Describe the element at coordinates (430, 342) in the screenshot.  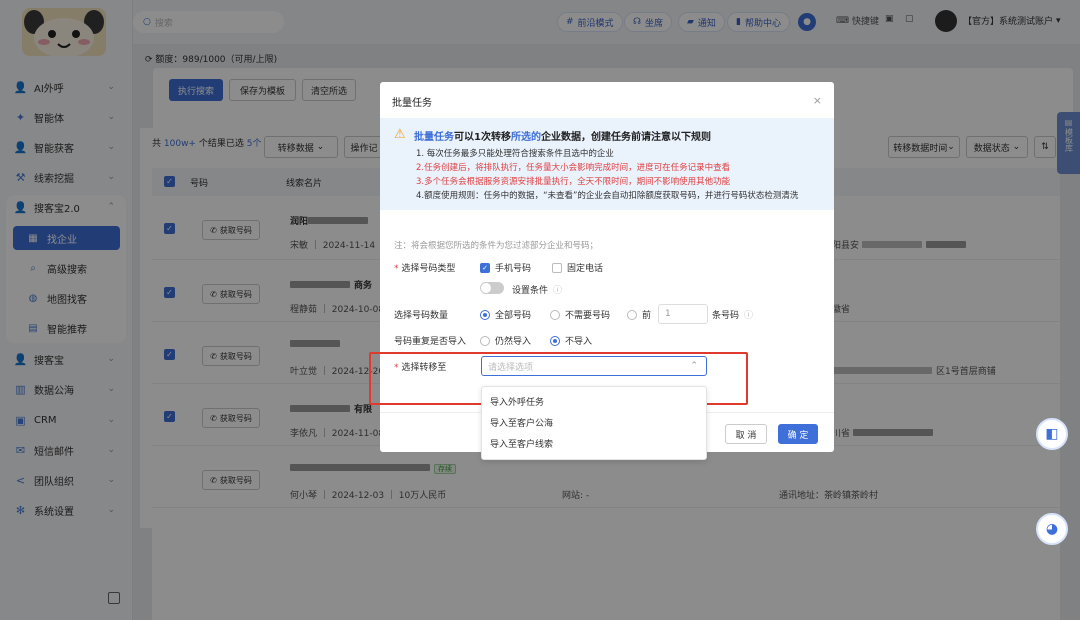
I see `duplicate-label: 号码重复是否导入` at that location.